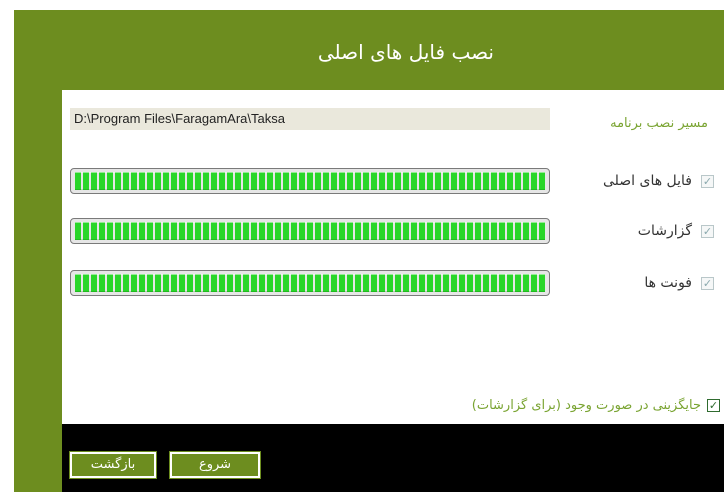 Image resolution: width=724 pixels, height=492 pixels. I want to click on progress-bar-reports, so click(310, 231).